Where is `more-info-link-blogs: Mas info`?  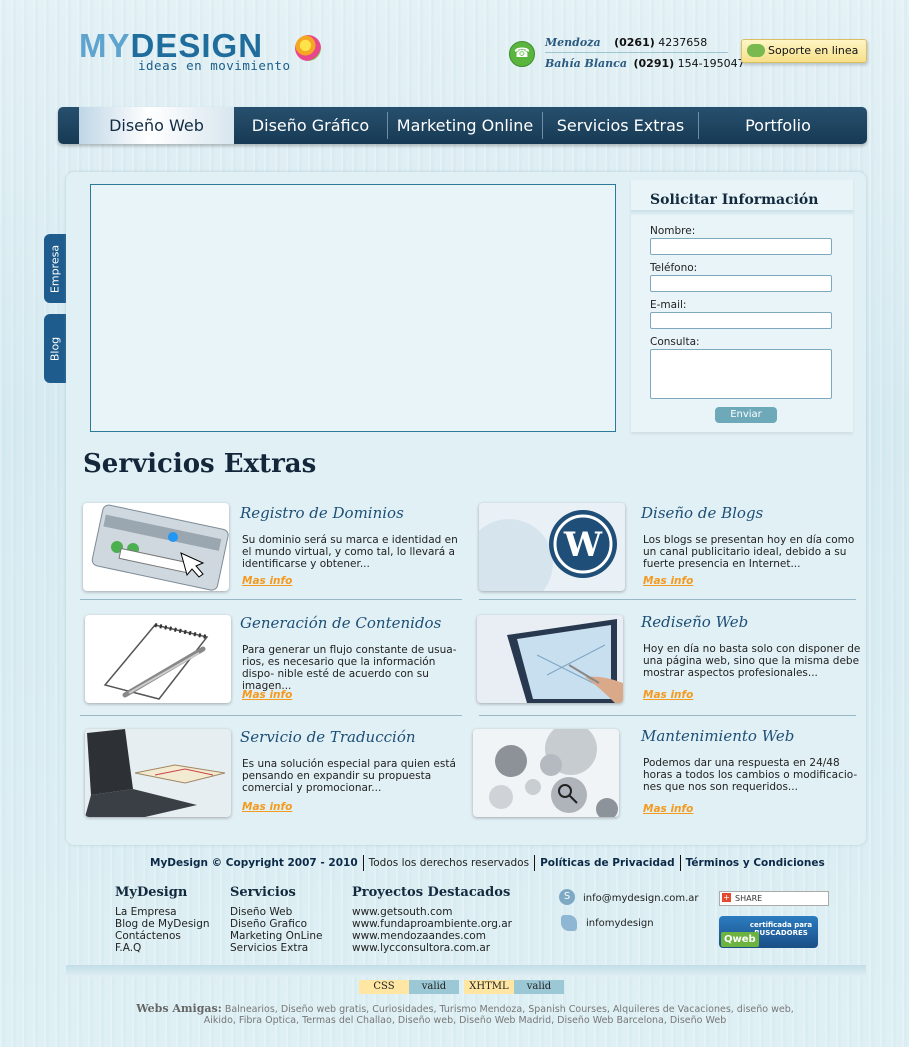
more-info-link-blogs: Mas info is located at coordinates (668, 581).